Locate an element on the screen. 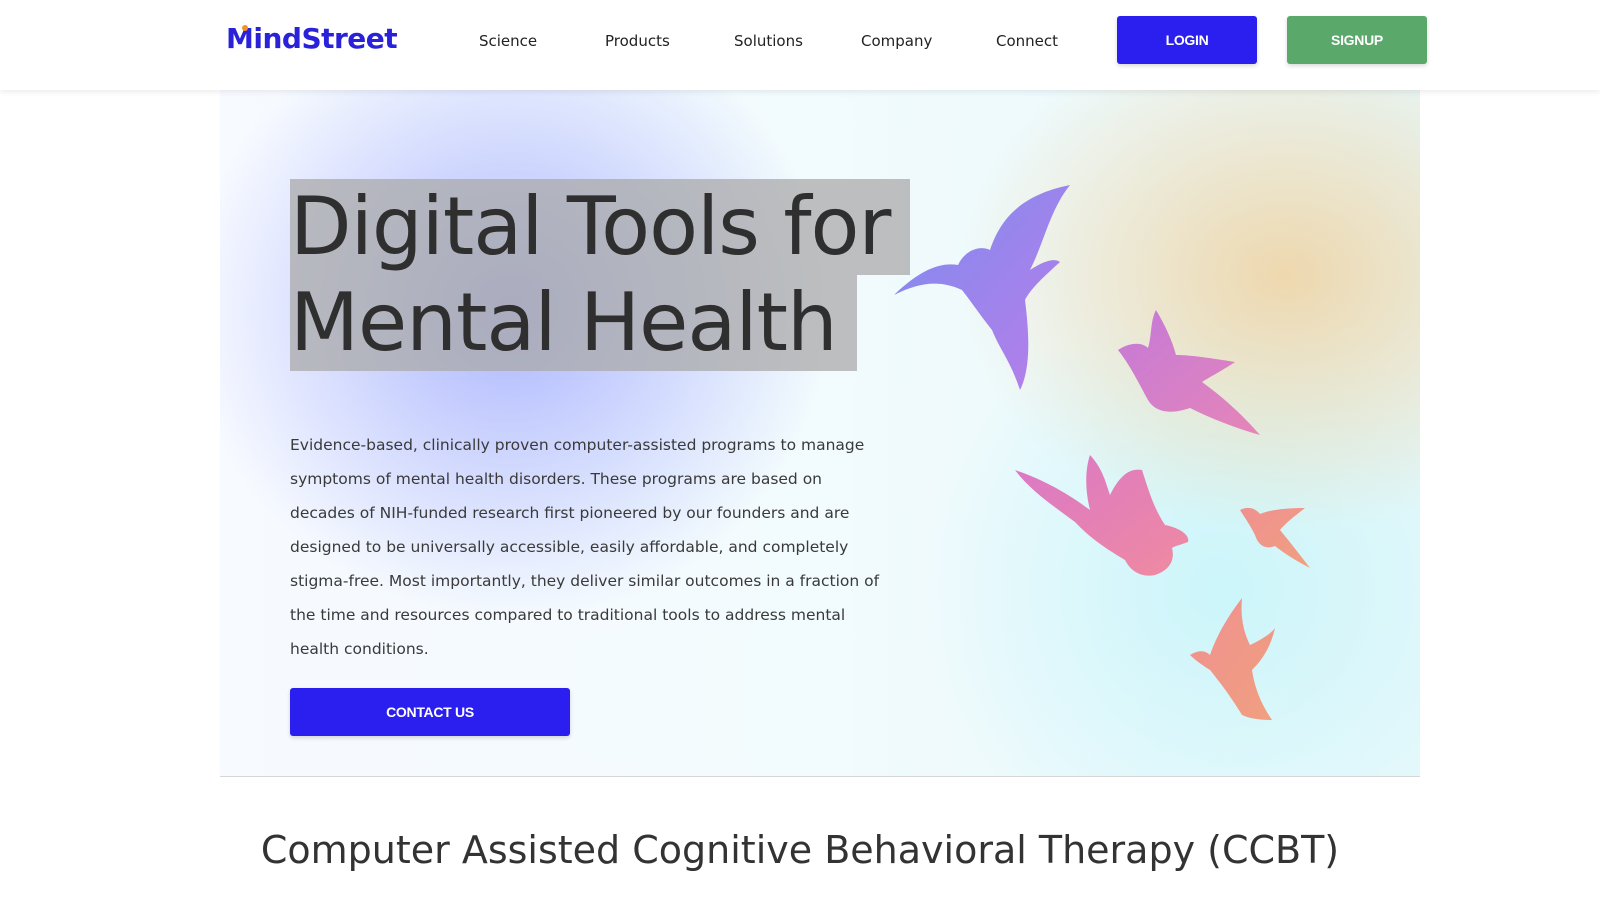  rising-bird-icon is located at coordinates (1232, 659).